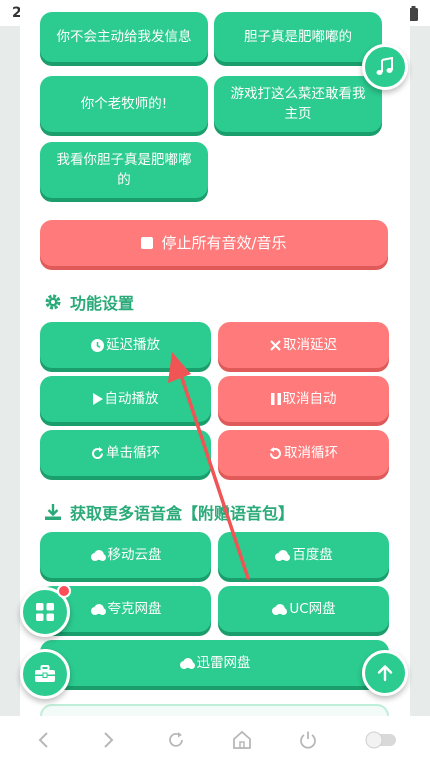 The height and width of the screenshot is (764, 430). I want to click on home-icon, so click(242, 739).